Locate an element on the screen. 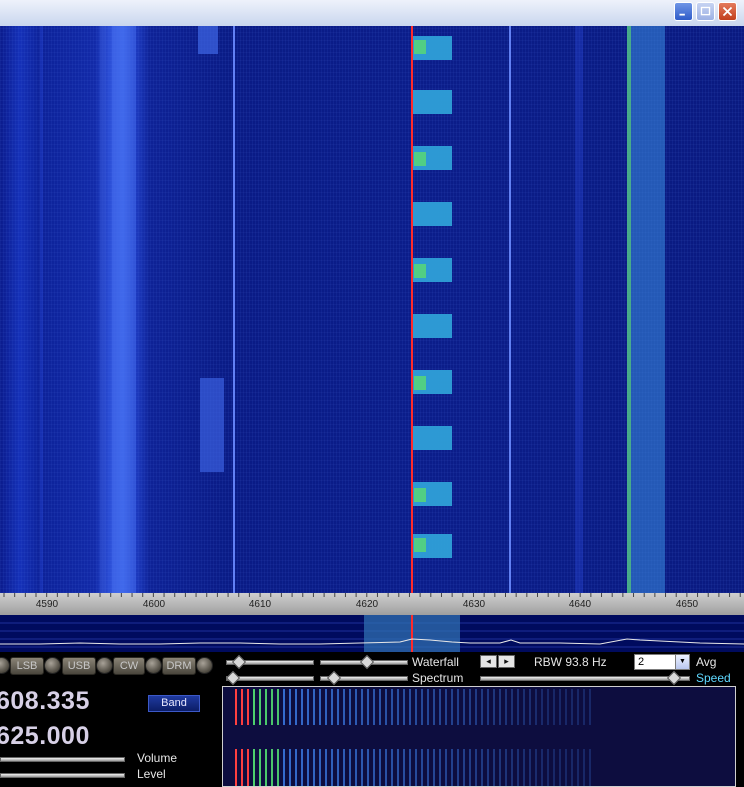 This screenshot has height=787, width=744. band-button: Band is located at coordinates (174, 703).